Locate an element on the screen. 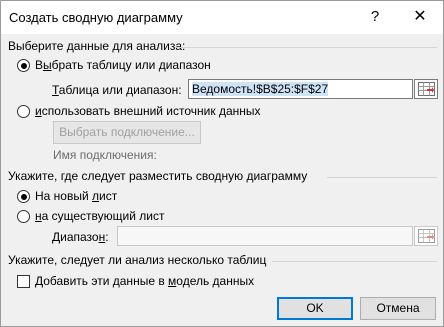  connection-name-label: Имя подключения: is located at coordinates (105, 155).